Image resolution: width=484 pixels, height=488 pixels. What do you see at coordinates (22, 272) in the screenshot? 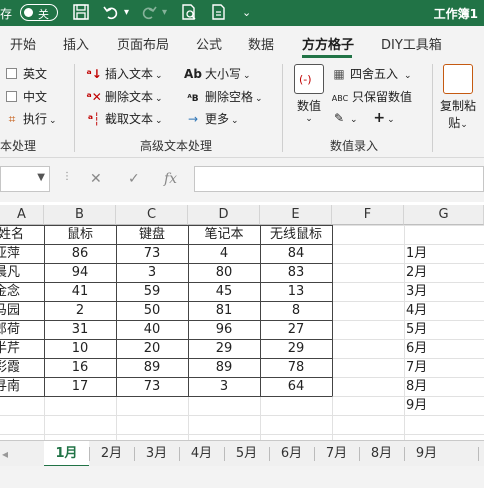
I see `table-cell-name: 晨凡` at bounding box center [22, 272].